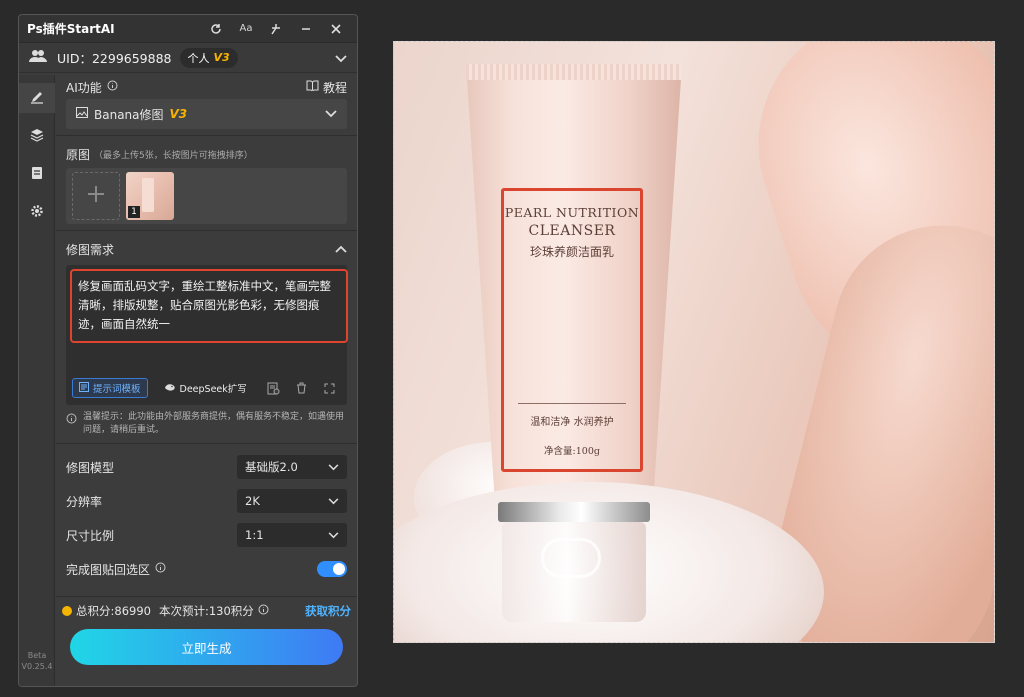  I want to click on sidebar-item-edit, so click(37, 98).